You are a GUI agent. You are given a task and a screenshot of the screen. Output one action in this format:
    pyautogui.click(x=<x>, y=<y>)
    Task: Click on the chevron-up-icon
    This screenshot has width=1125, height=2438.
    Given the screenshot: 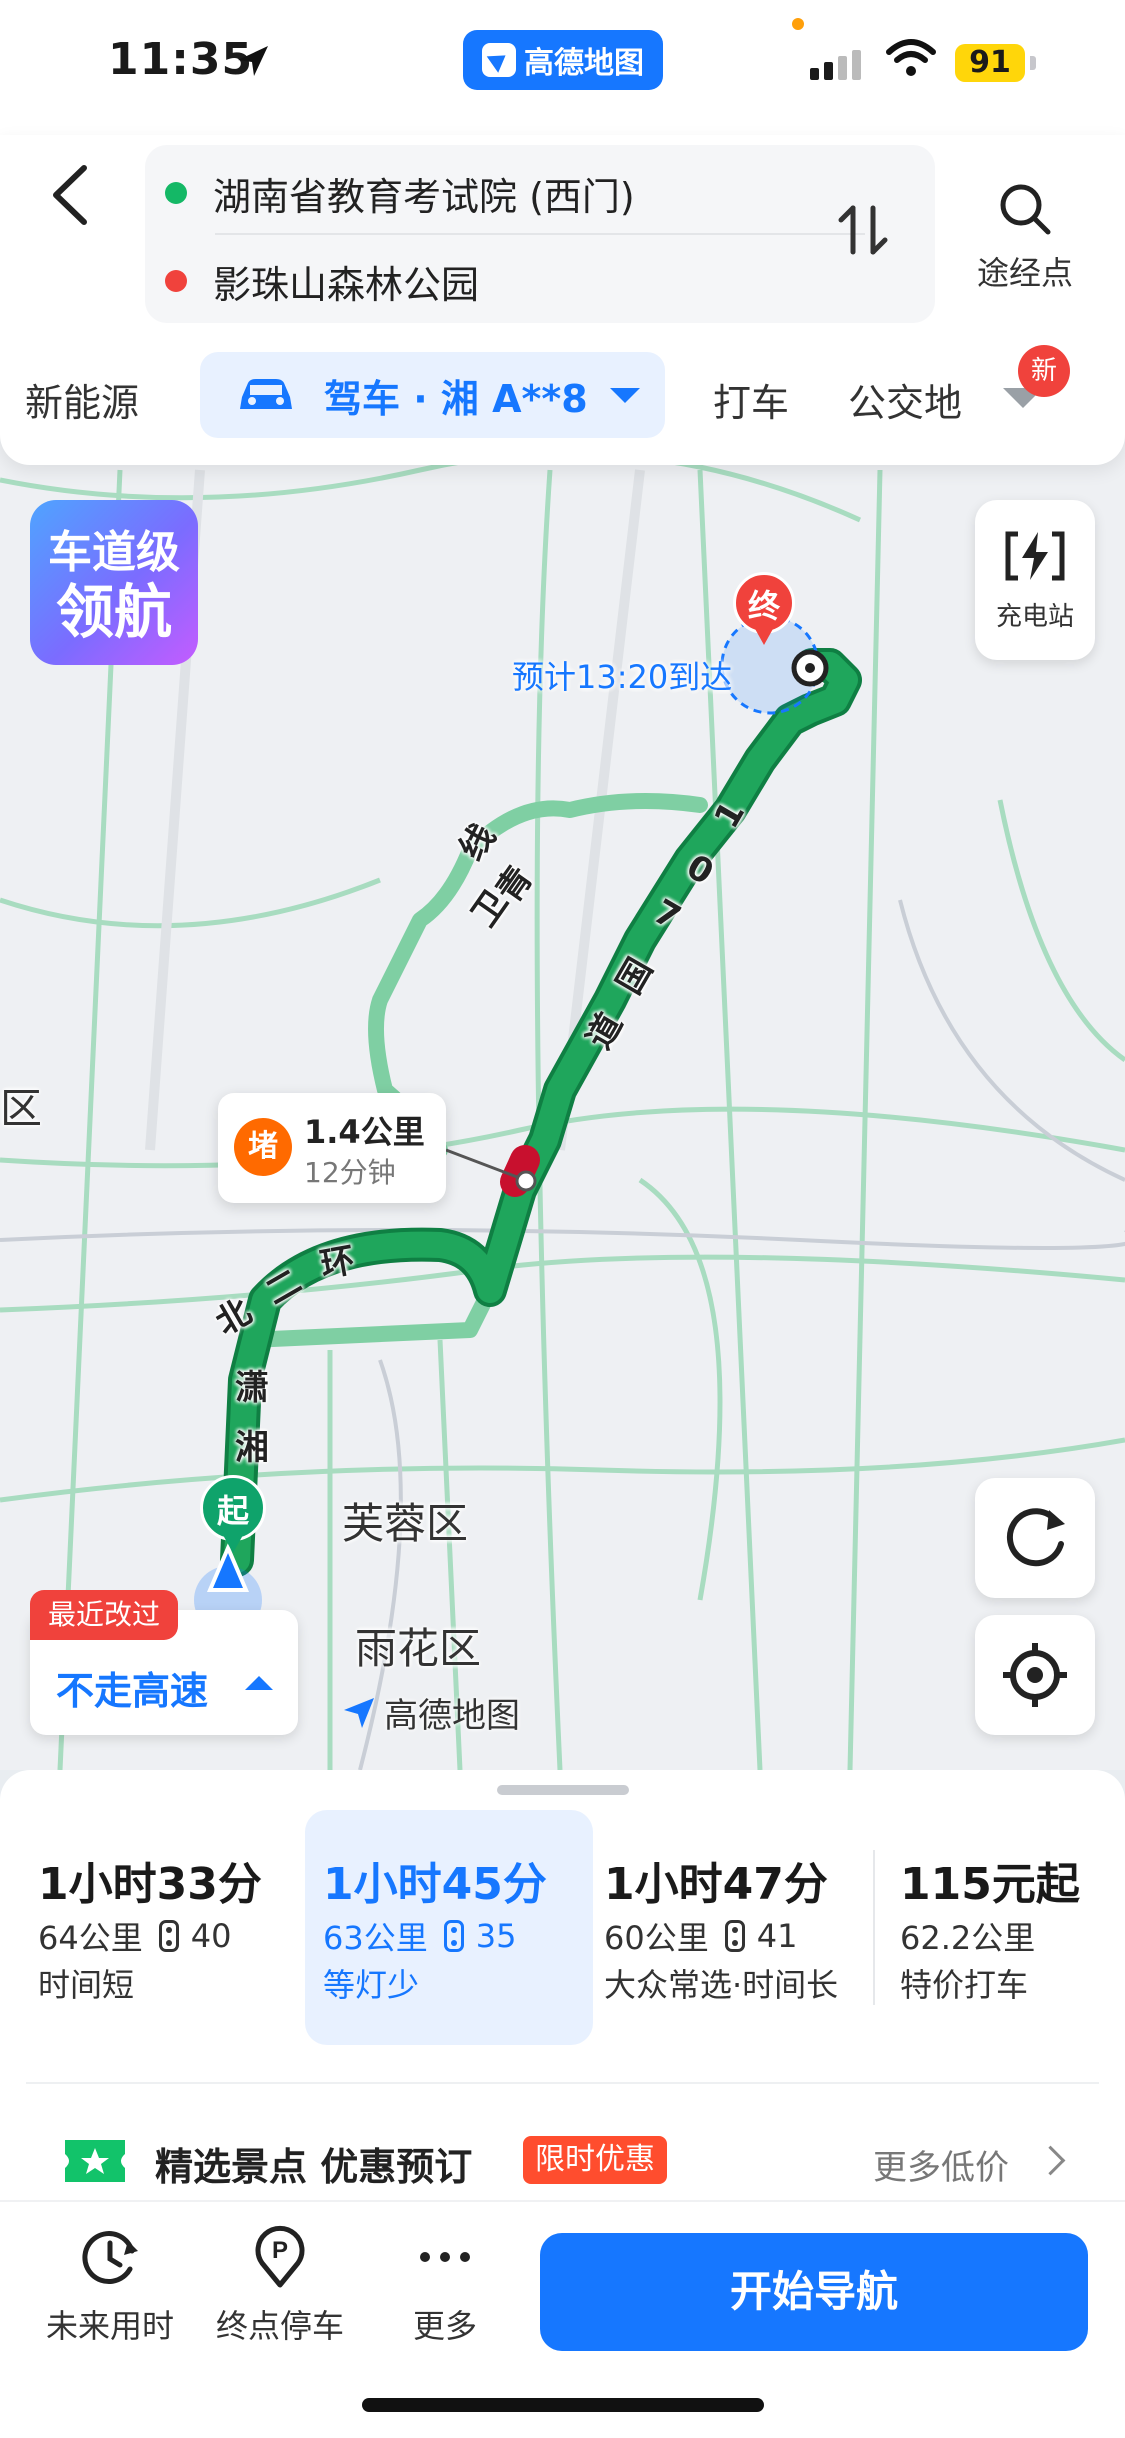 What is the action you would take?
    pyautogui.click(x=259, y=1683)
    